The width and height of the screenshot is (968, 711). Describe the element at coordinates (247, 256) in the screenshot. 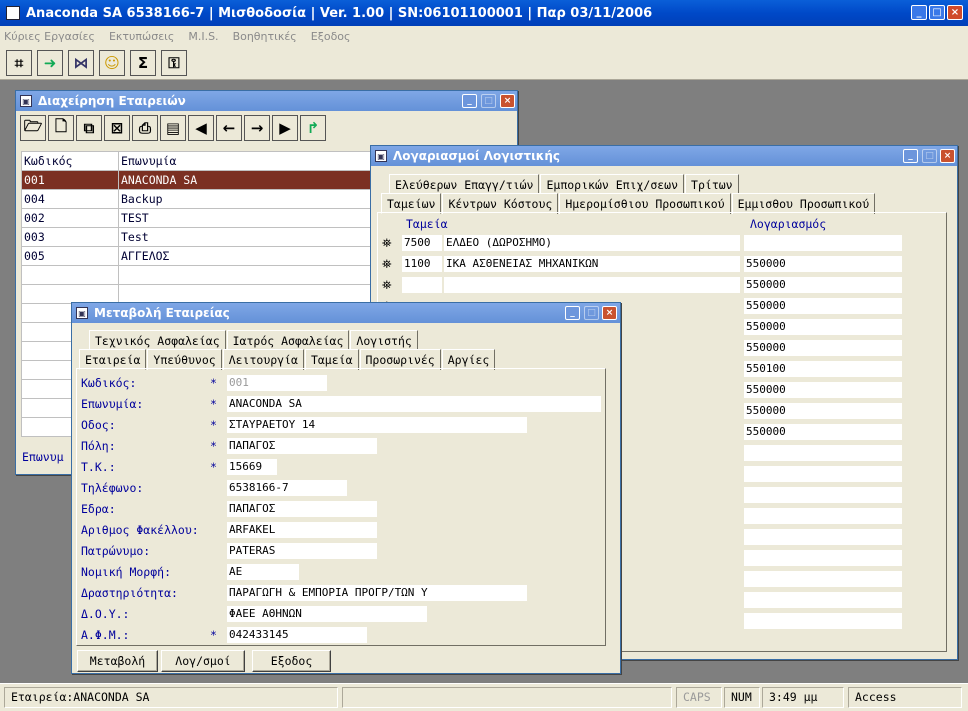

I see `cell-name: ΑΓΓΕΛΟΣ` at that location.